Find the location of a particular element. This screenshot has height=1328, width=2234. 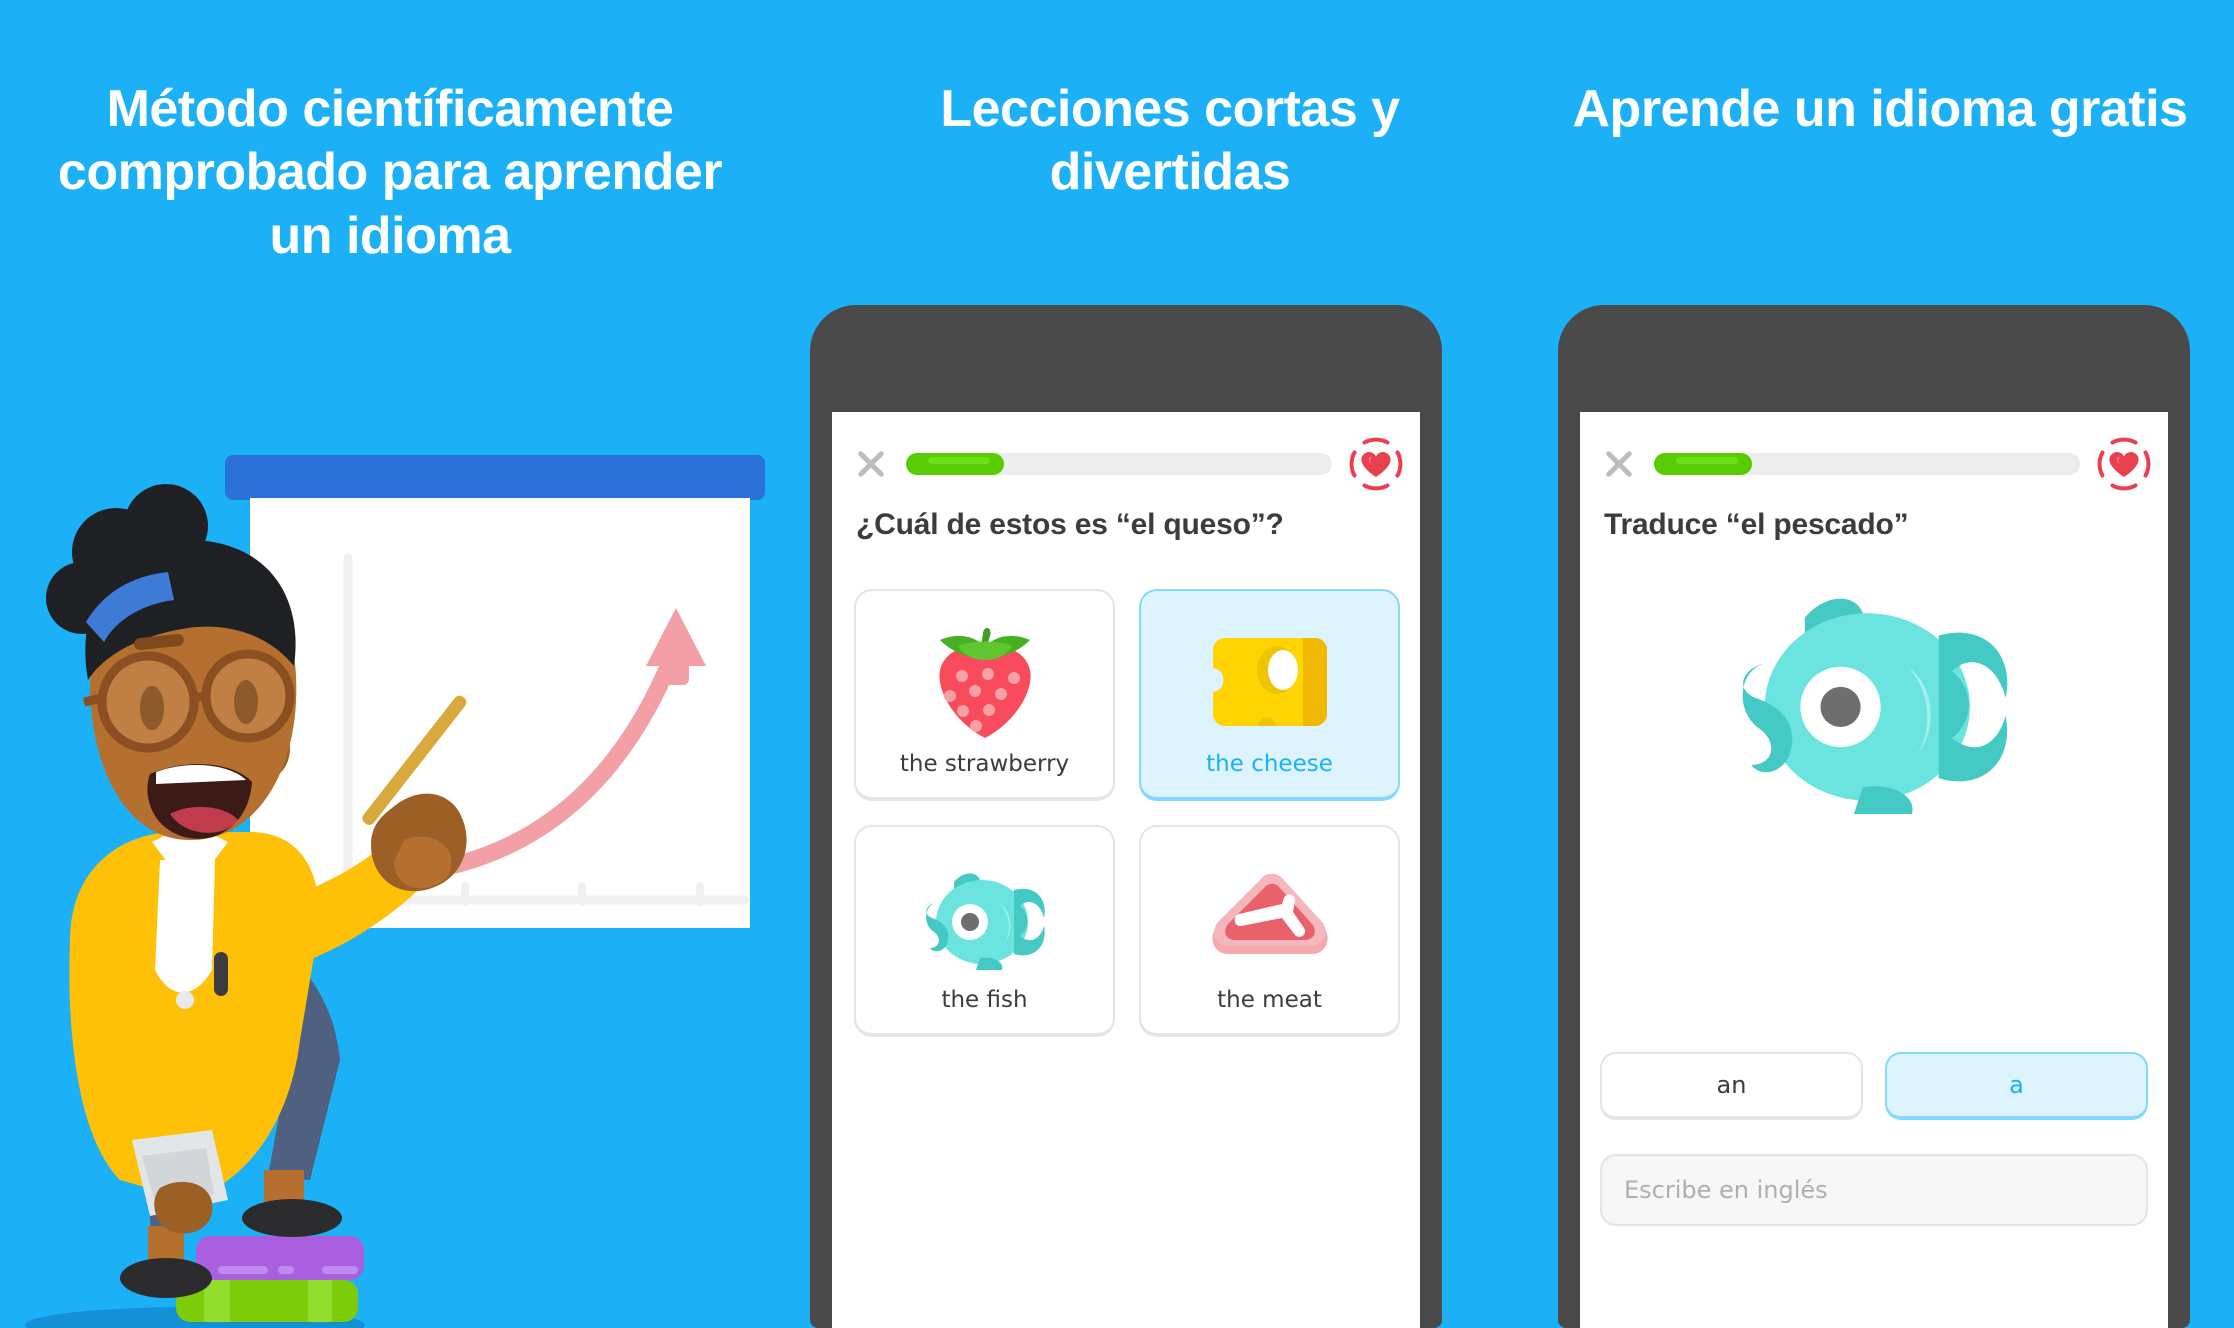

answer-label: the fish is located at coordinates (984, 1000).